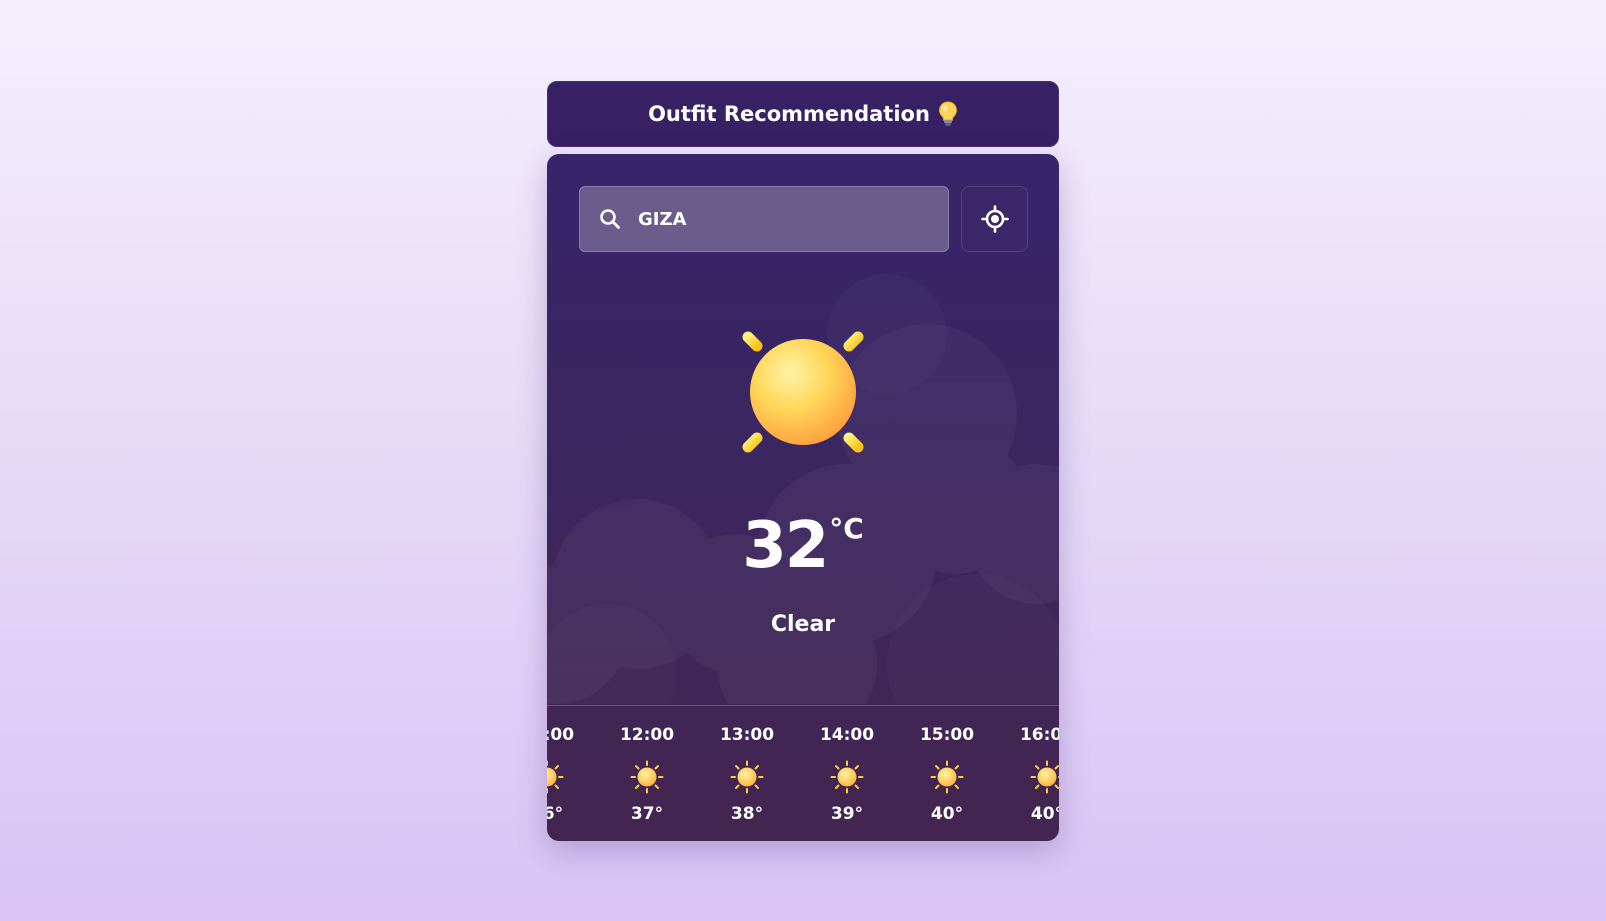 The image size is (1606, 921). What do you see at coordinates (846, 528) in the screenshot?
I see `temperature-unit: °C` at bounding box center [846, 528].